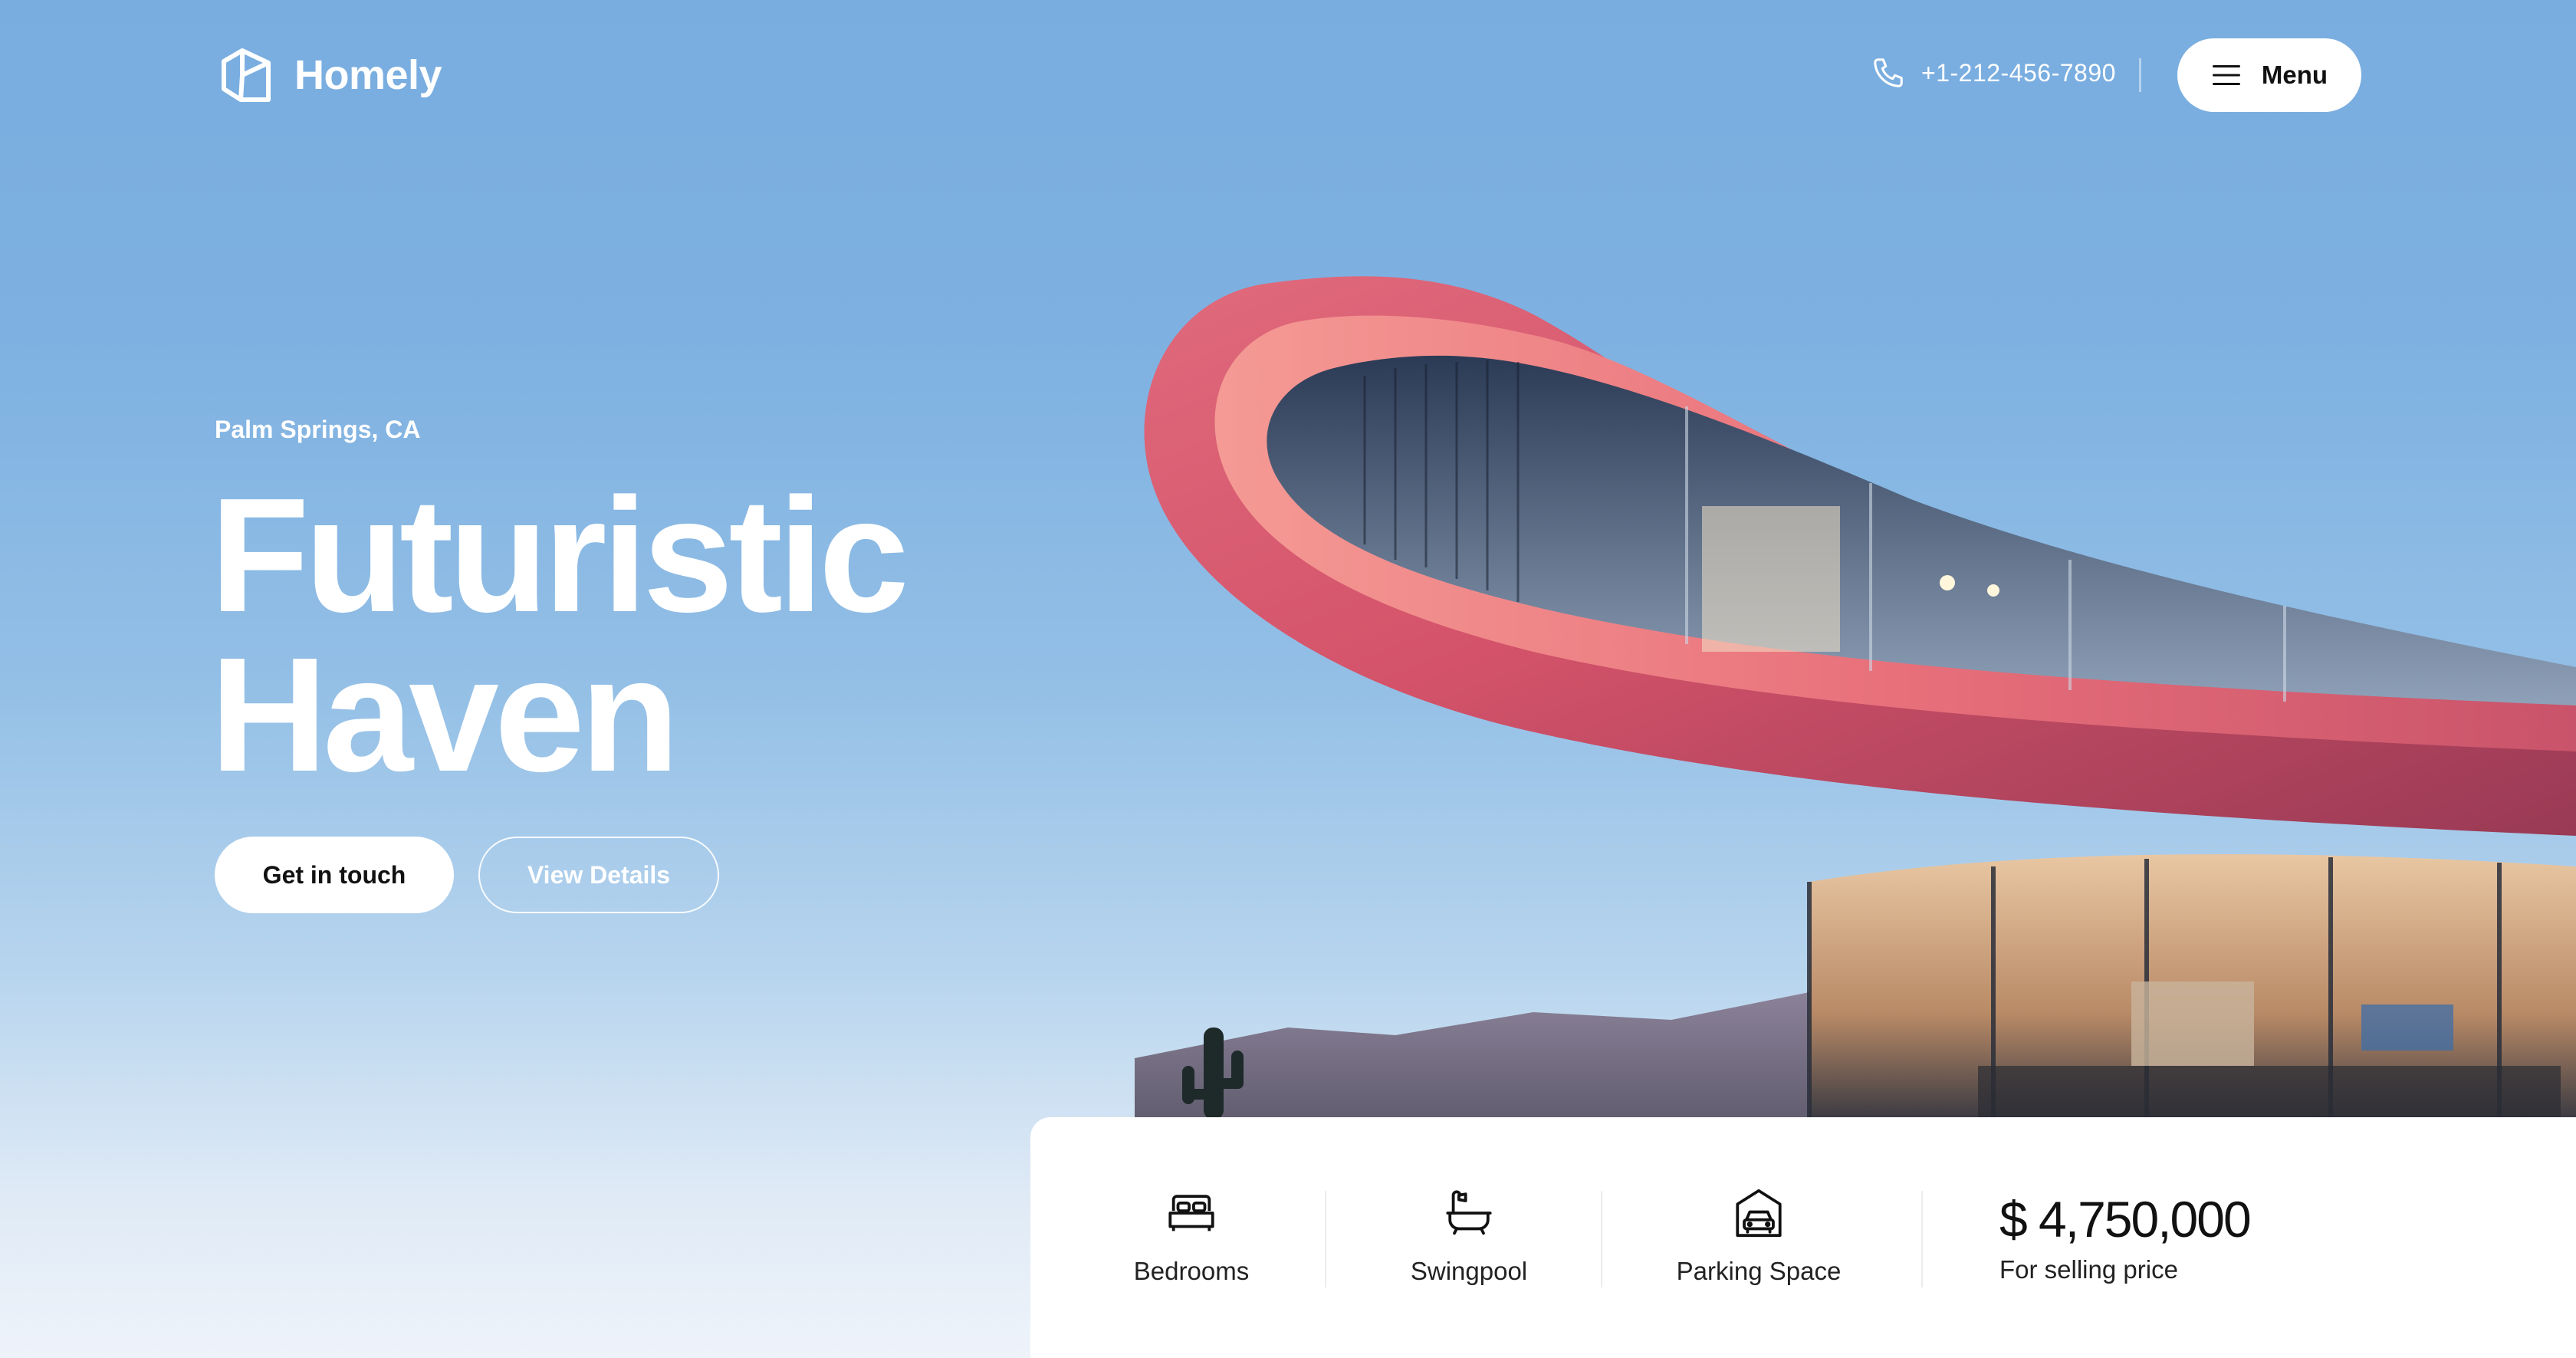  I want to click on bed-icon, so click(1191, 1213).